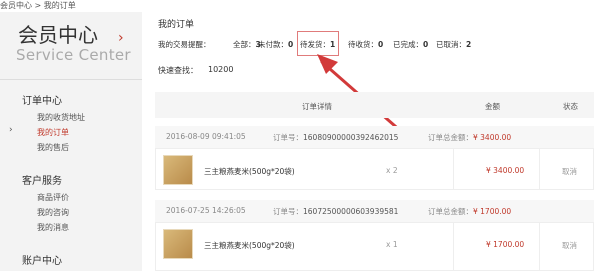 This screenshot has height=271, width=594. What do you see at coordinates (61, 117) in the screenshot?
I see `sidebar-item-address: 我的收货地址` at bounding box center [61, 117].